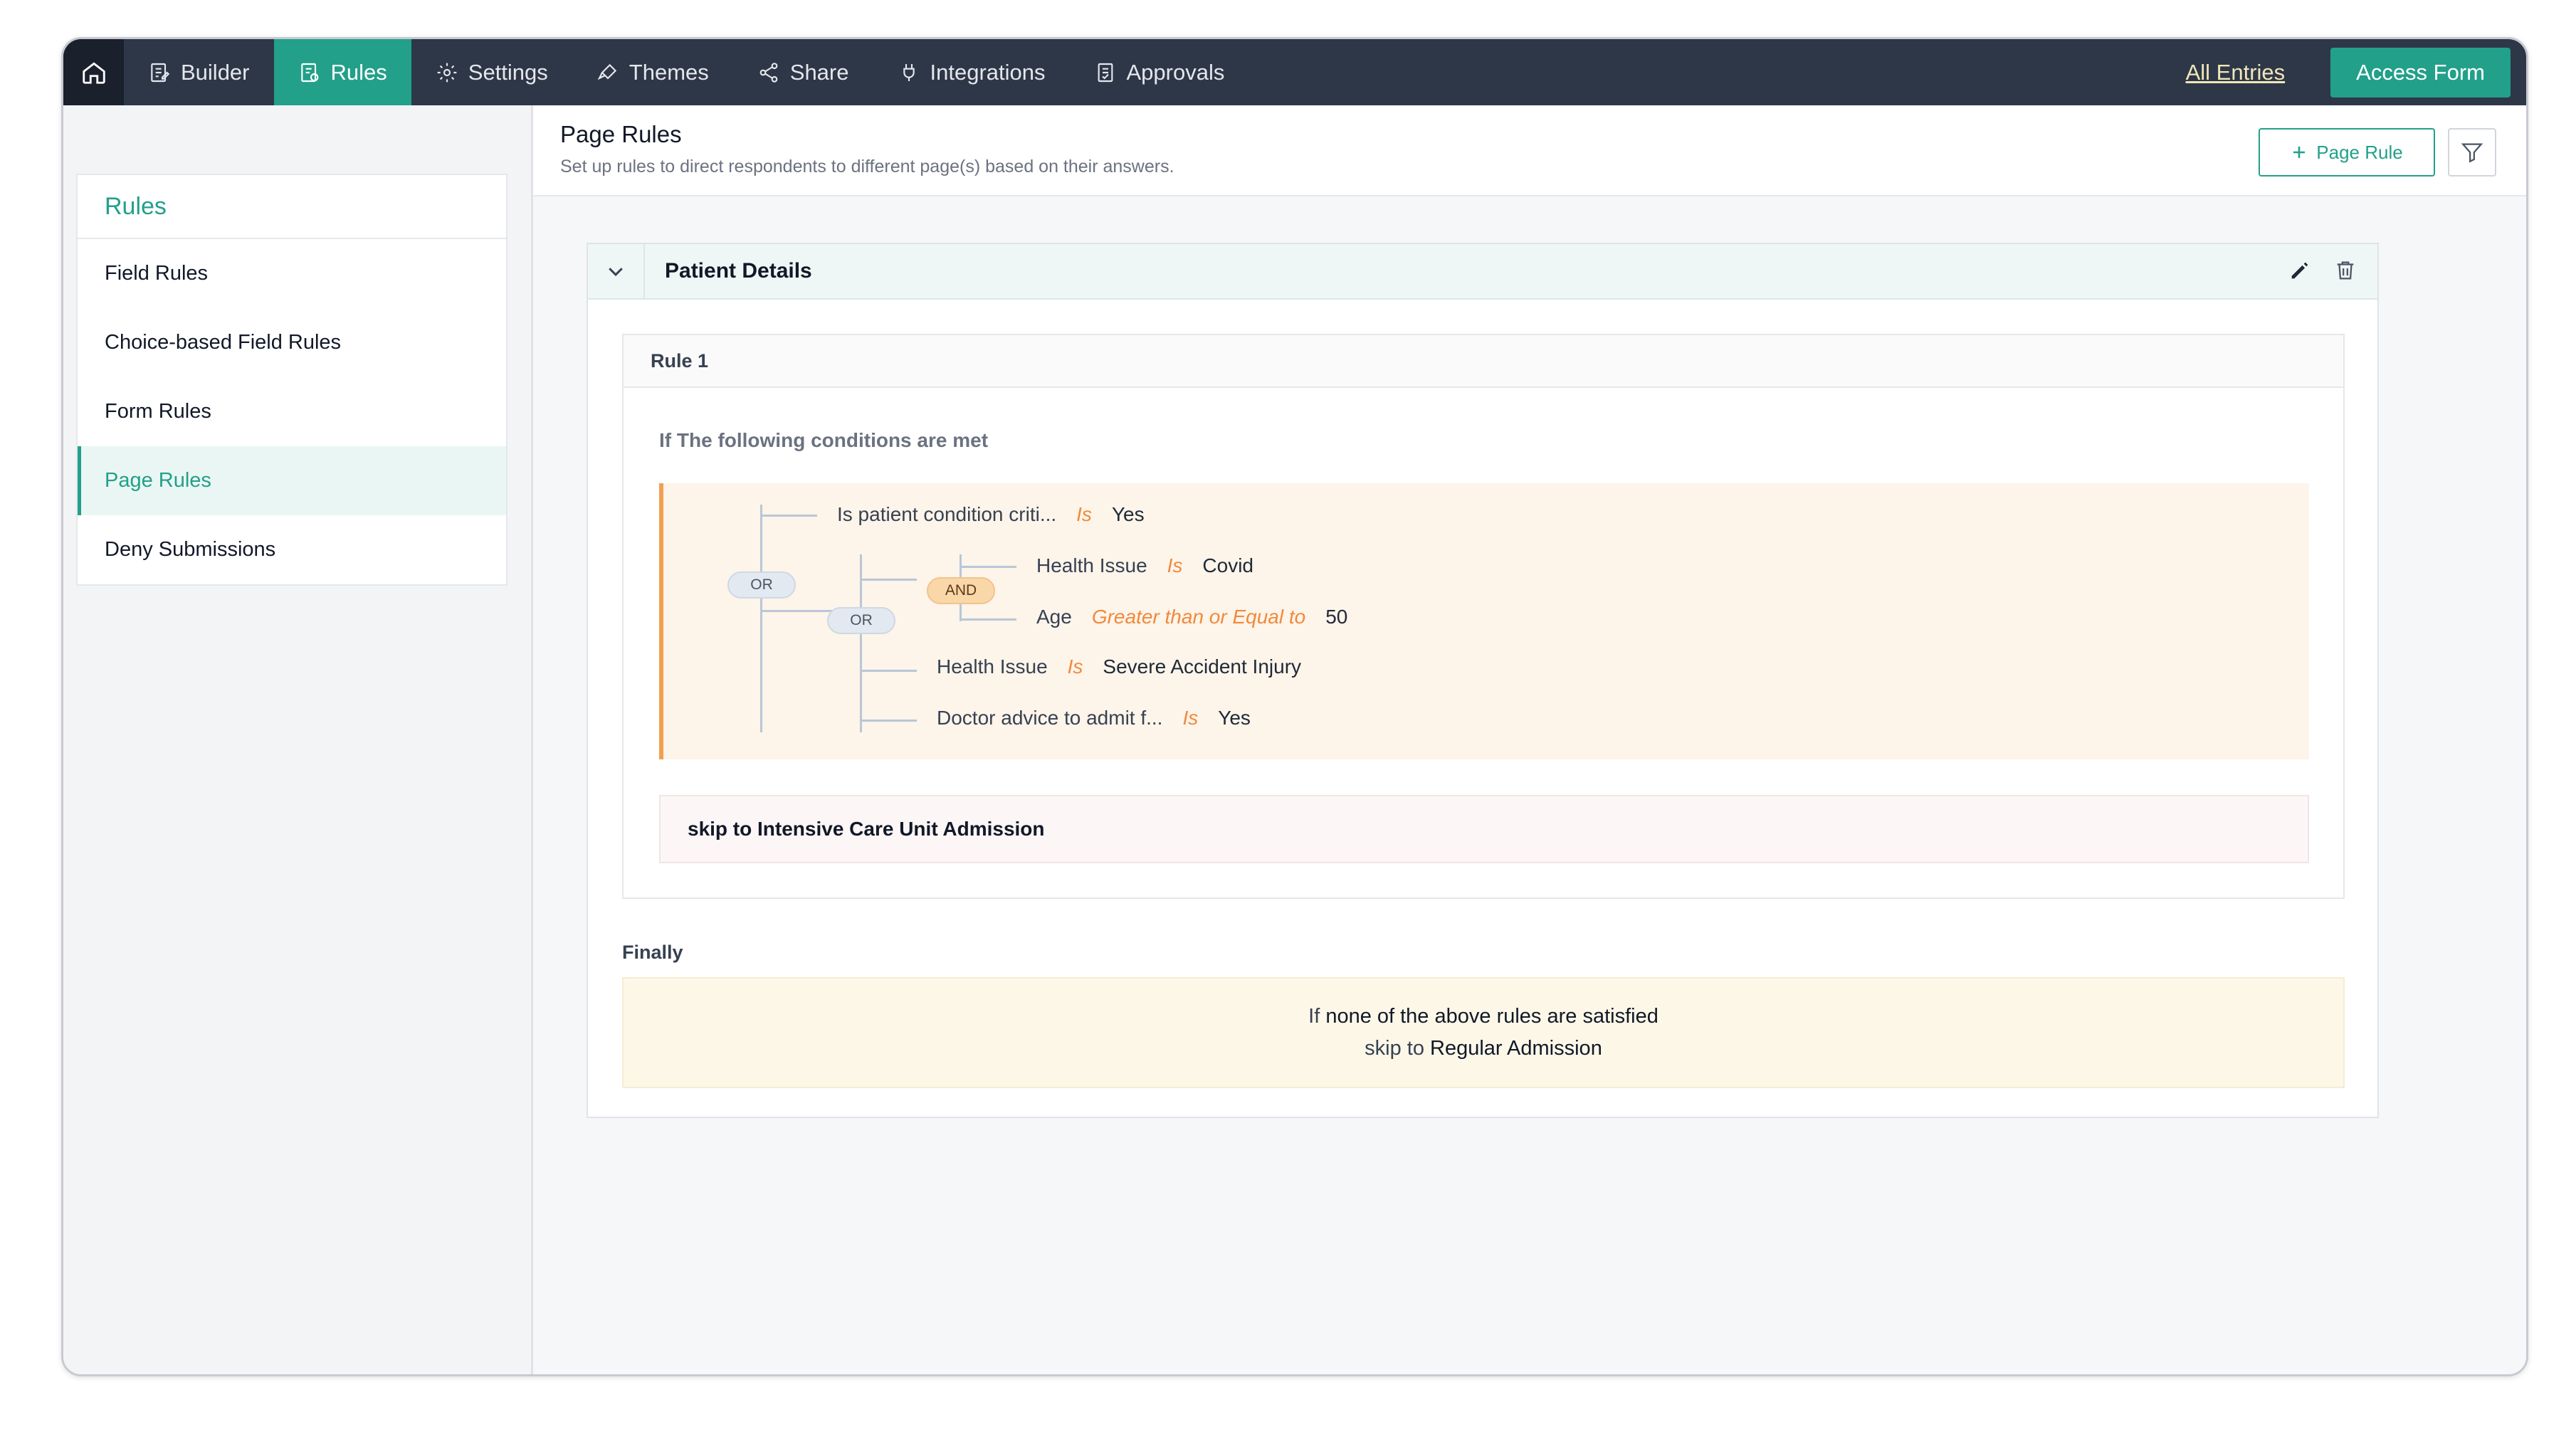  What do you see at coordinates (216, 72) in the screenshot?
I see `tab-builder-label: Builder` at bounding box center [216, 72].